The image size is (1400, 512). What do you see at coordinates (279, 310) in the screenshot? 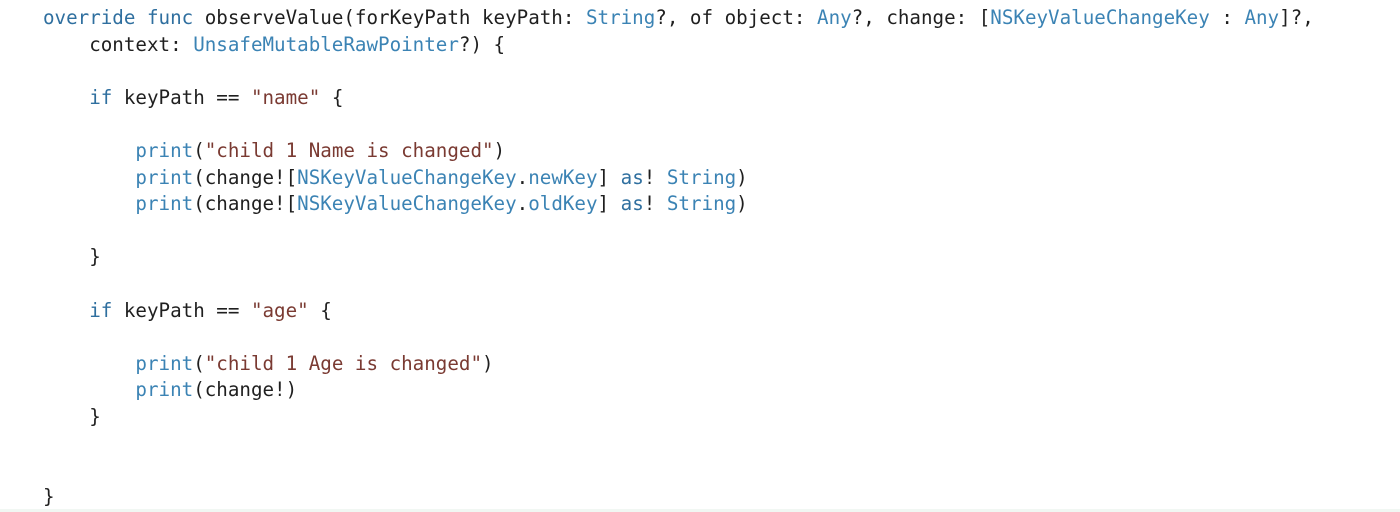
I see `code-token: "age"` at bounding box center [279, 310].